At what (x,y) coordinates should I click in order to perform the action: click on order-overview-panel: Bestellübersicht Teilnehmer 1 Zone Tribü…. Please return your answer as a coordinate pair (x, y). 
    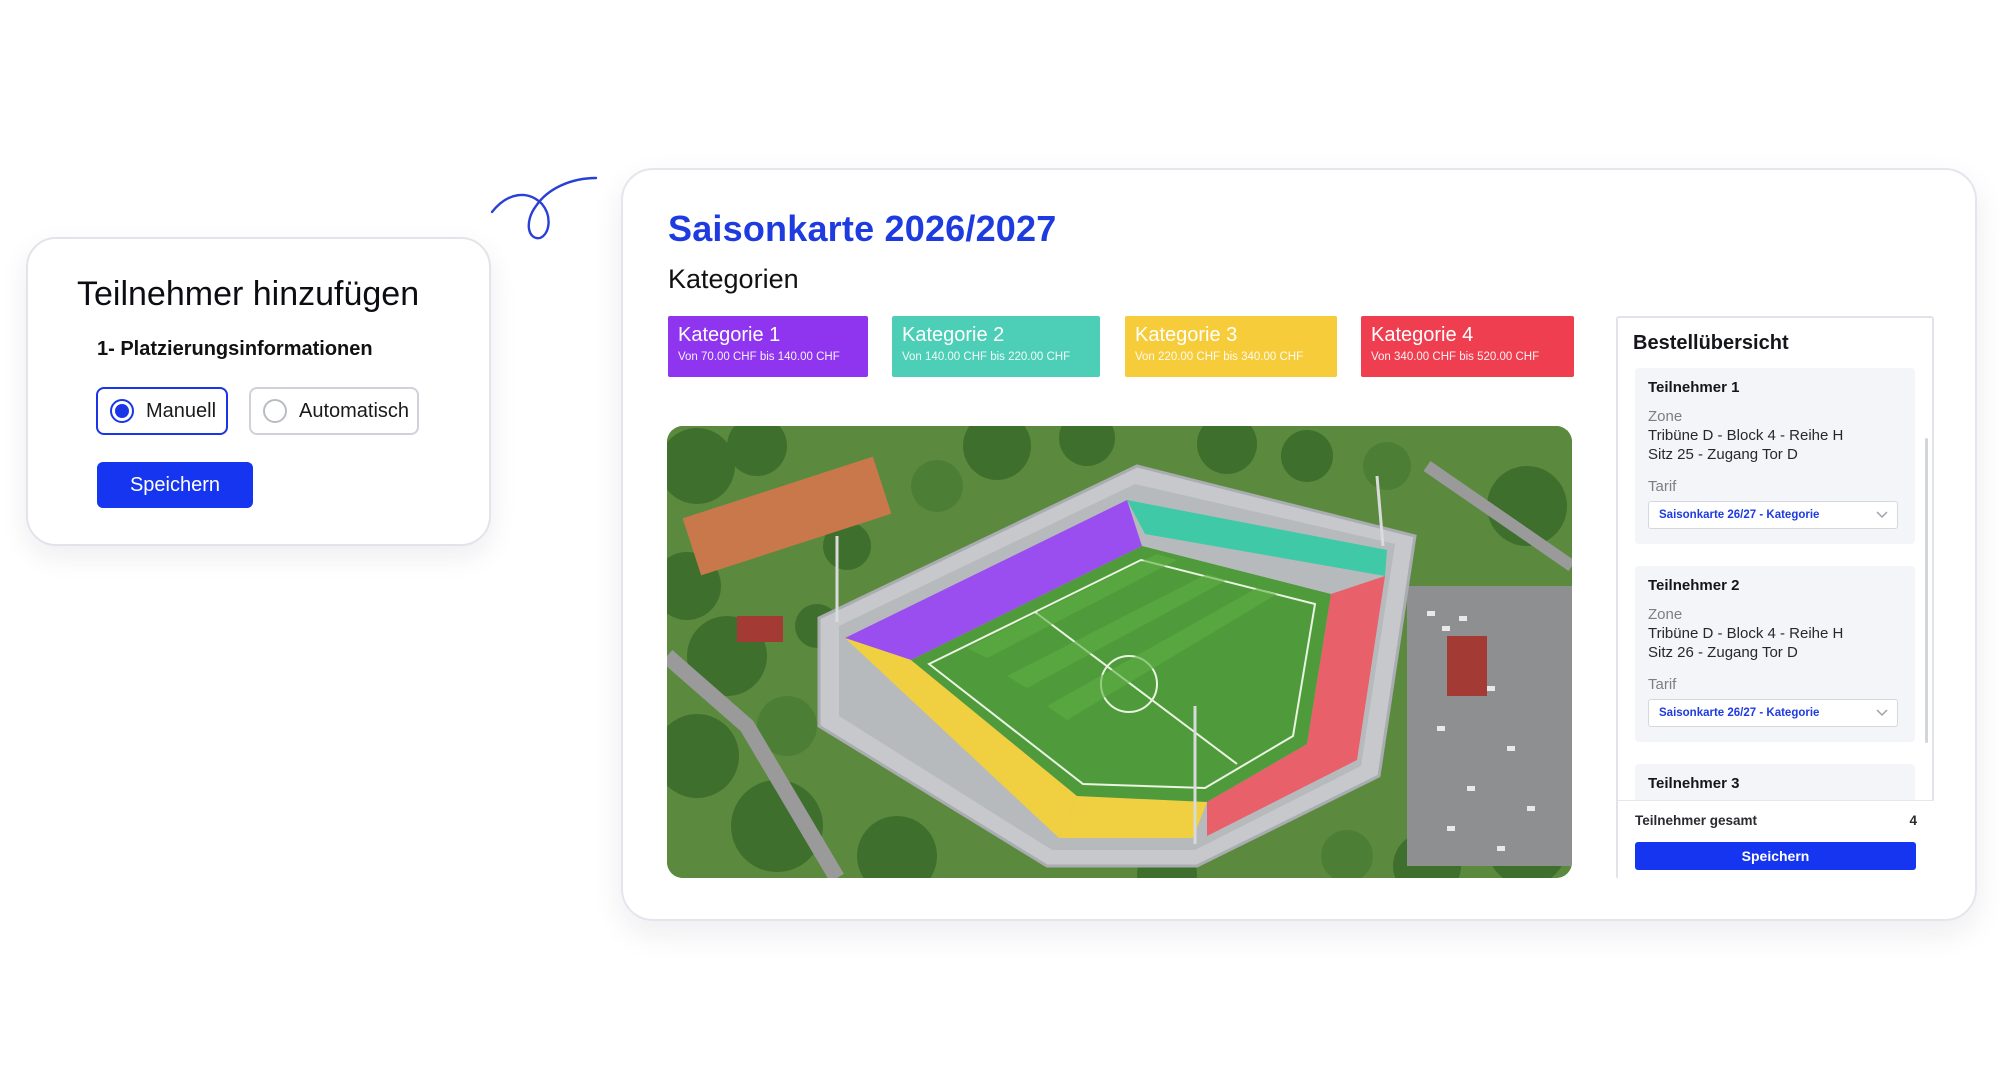
    Looking at the image, I should click on (1775, 597).